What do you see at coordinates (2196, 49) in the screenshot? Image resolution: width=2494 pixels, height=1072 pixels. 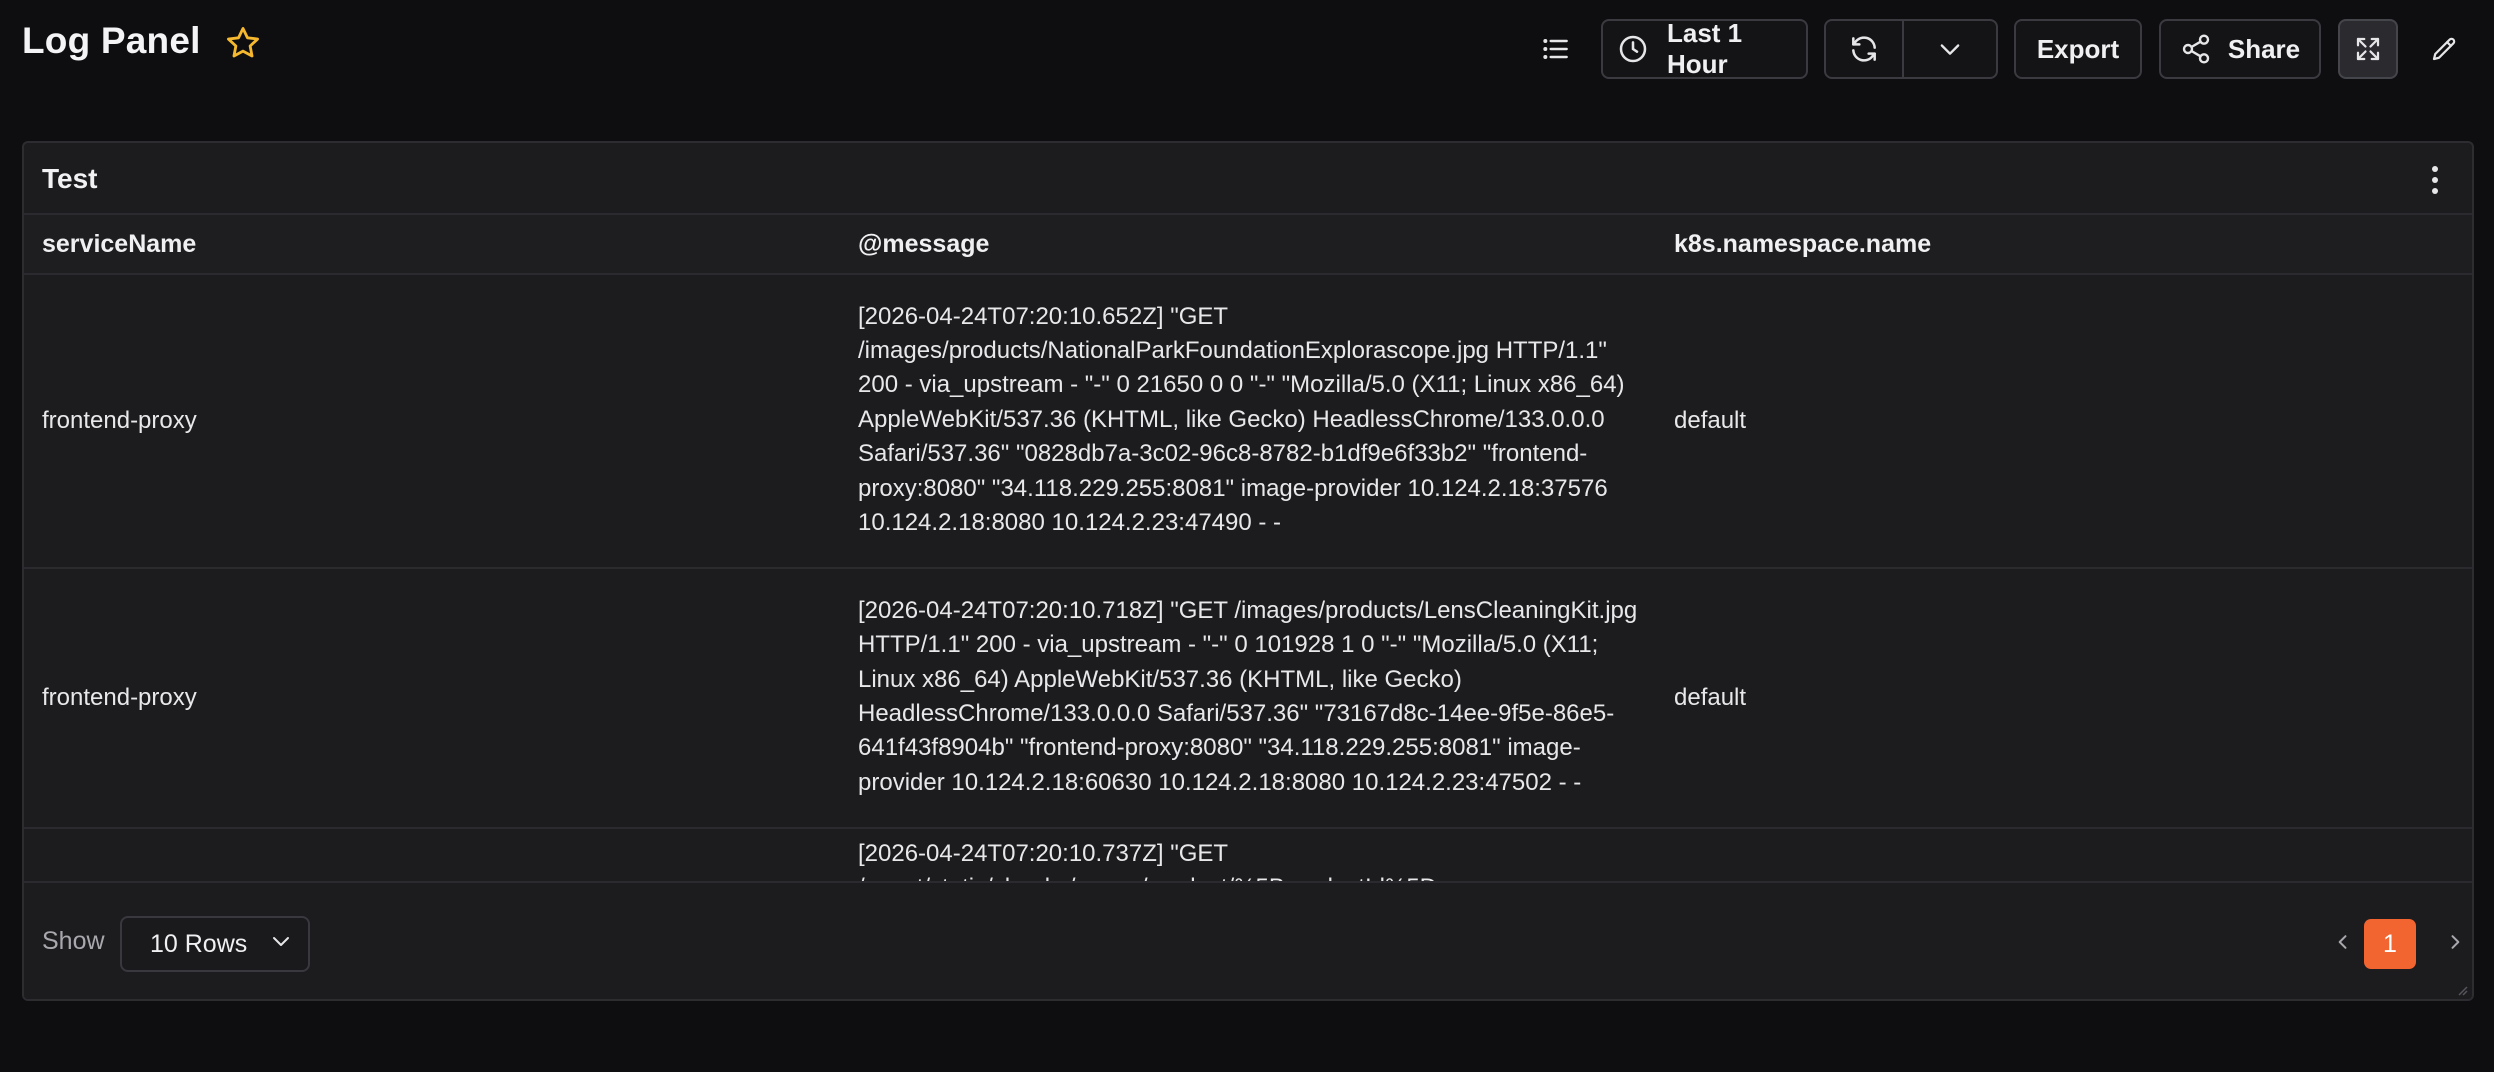 I see `share-icon` at bounding box center [2196, 49].